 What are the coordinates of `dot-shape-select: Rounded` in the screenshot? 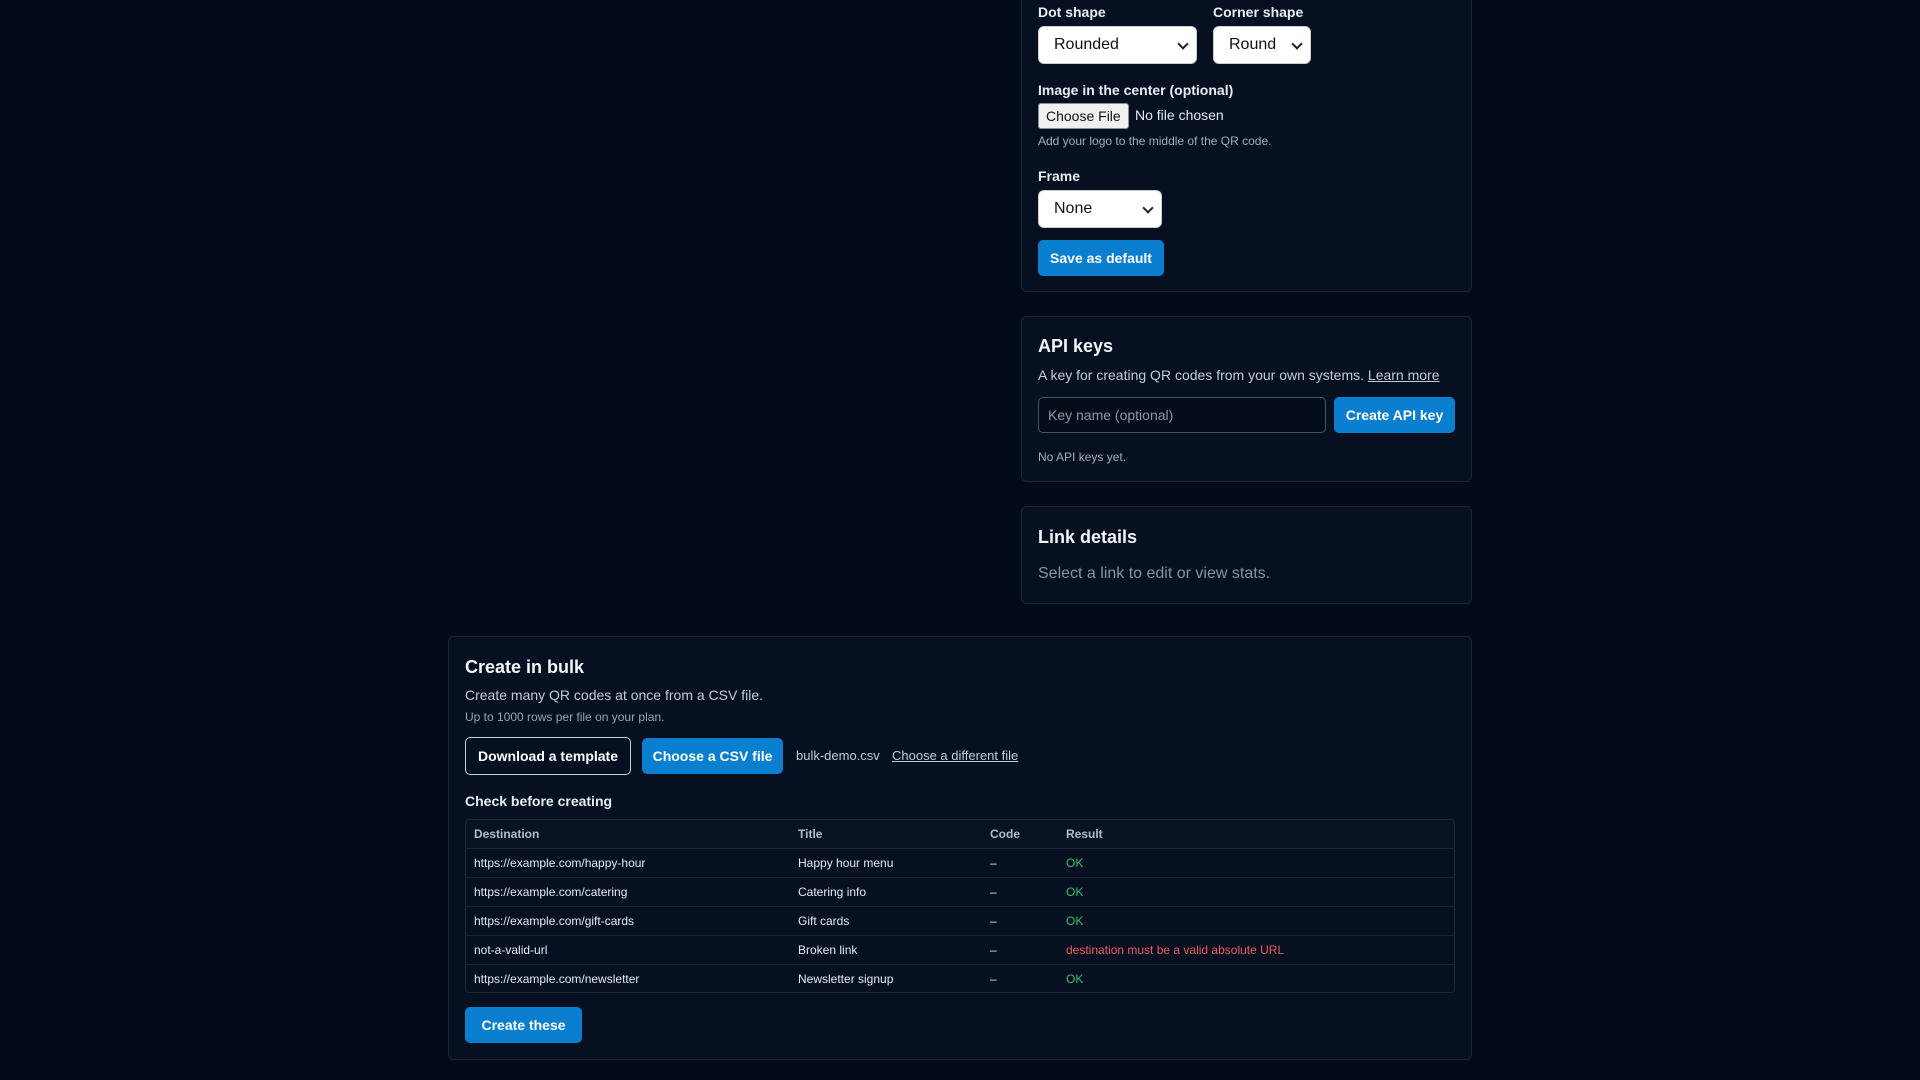 It's located at (1117, 45).